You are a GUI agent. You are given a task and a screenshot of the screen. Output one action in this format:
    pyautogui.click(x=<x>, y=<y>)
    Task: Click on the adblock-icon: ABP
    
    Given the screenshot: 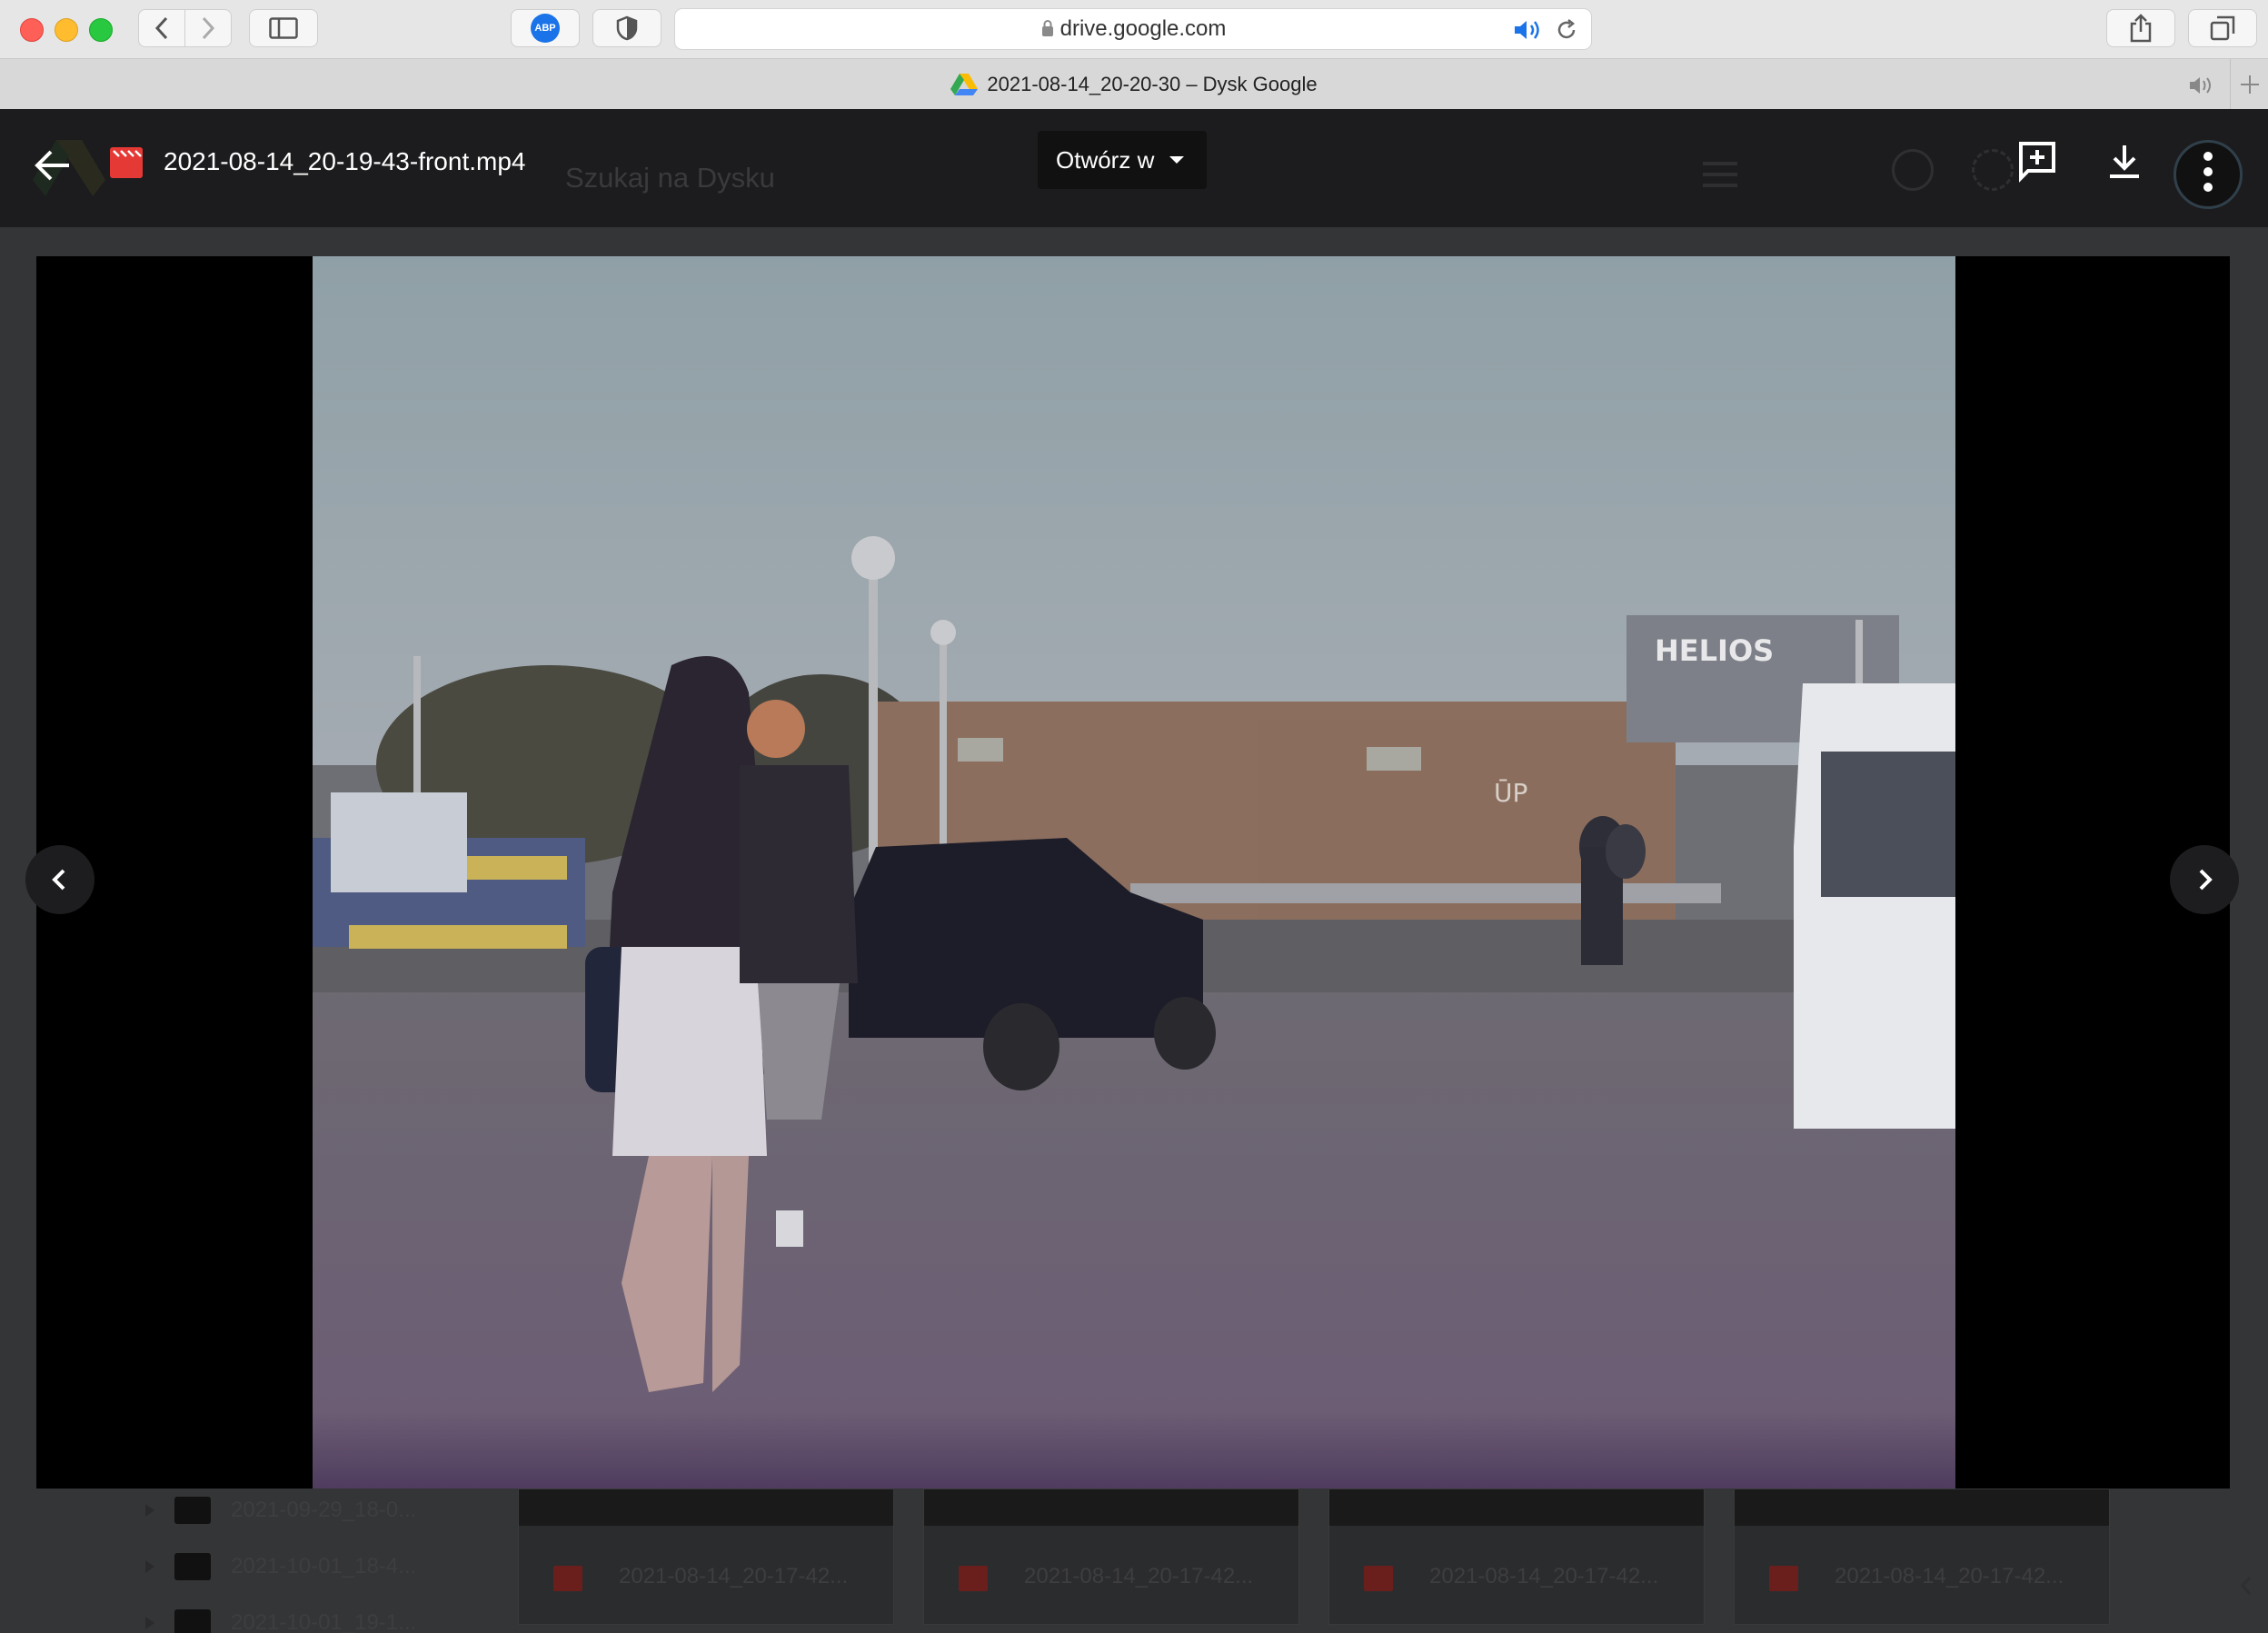 What is the action you would take?
    pyautogui.click(x=545, y=28)
    